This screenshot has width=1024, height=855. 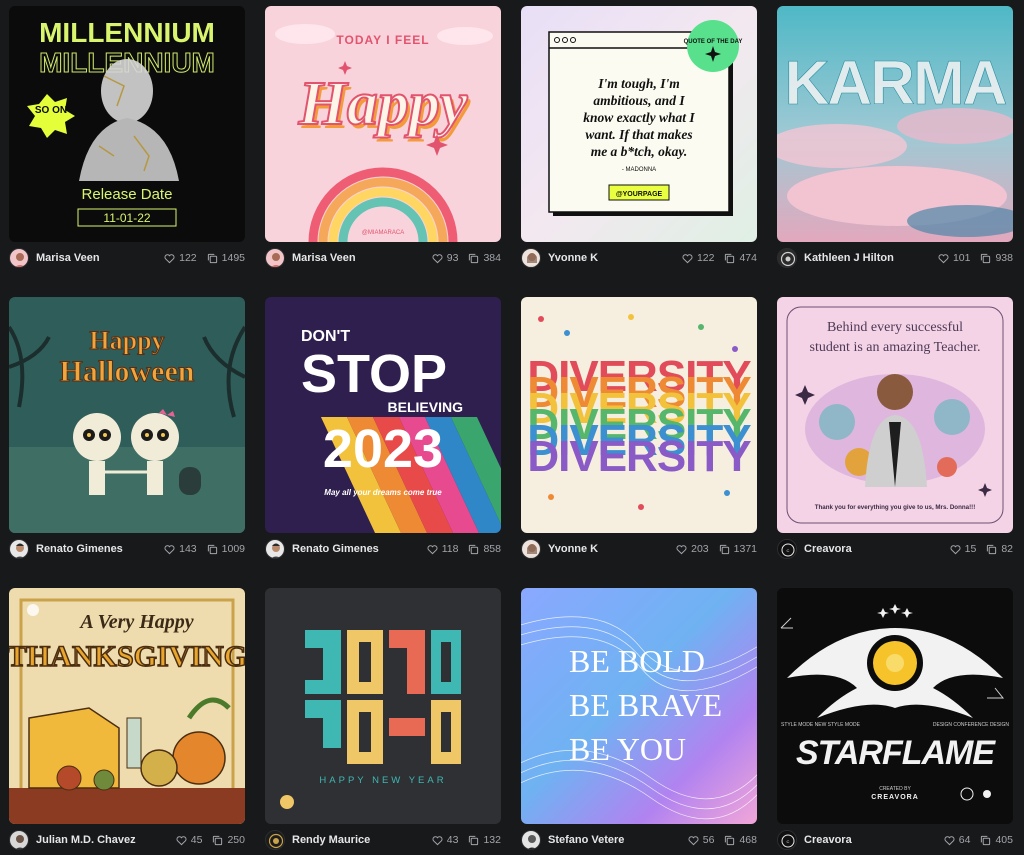 I want to click on svg-text: @YOURPAGE, so click(x=639, y=194).